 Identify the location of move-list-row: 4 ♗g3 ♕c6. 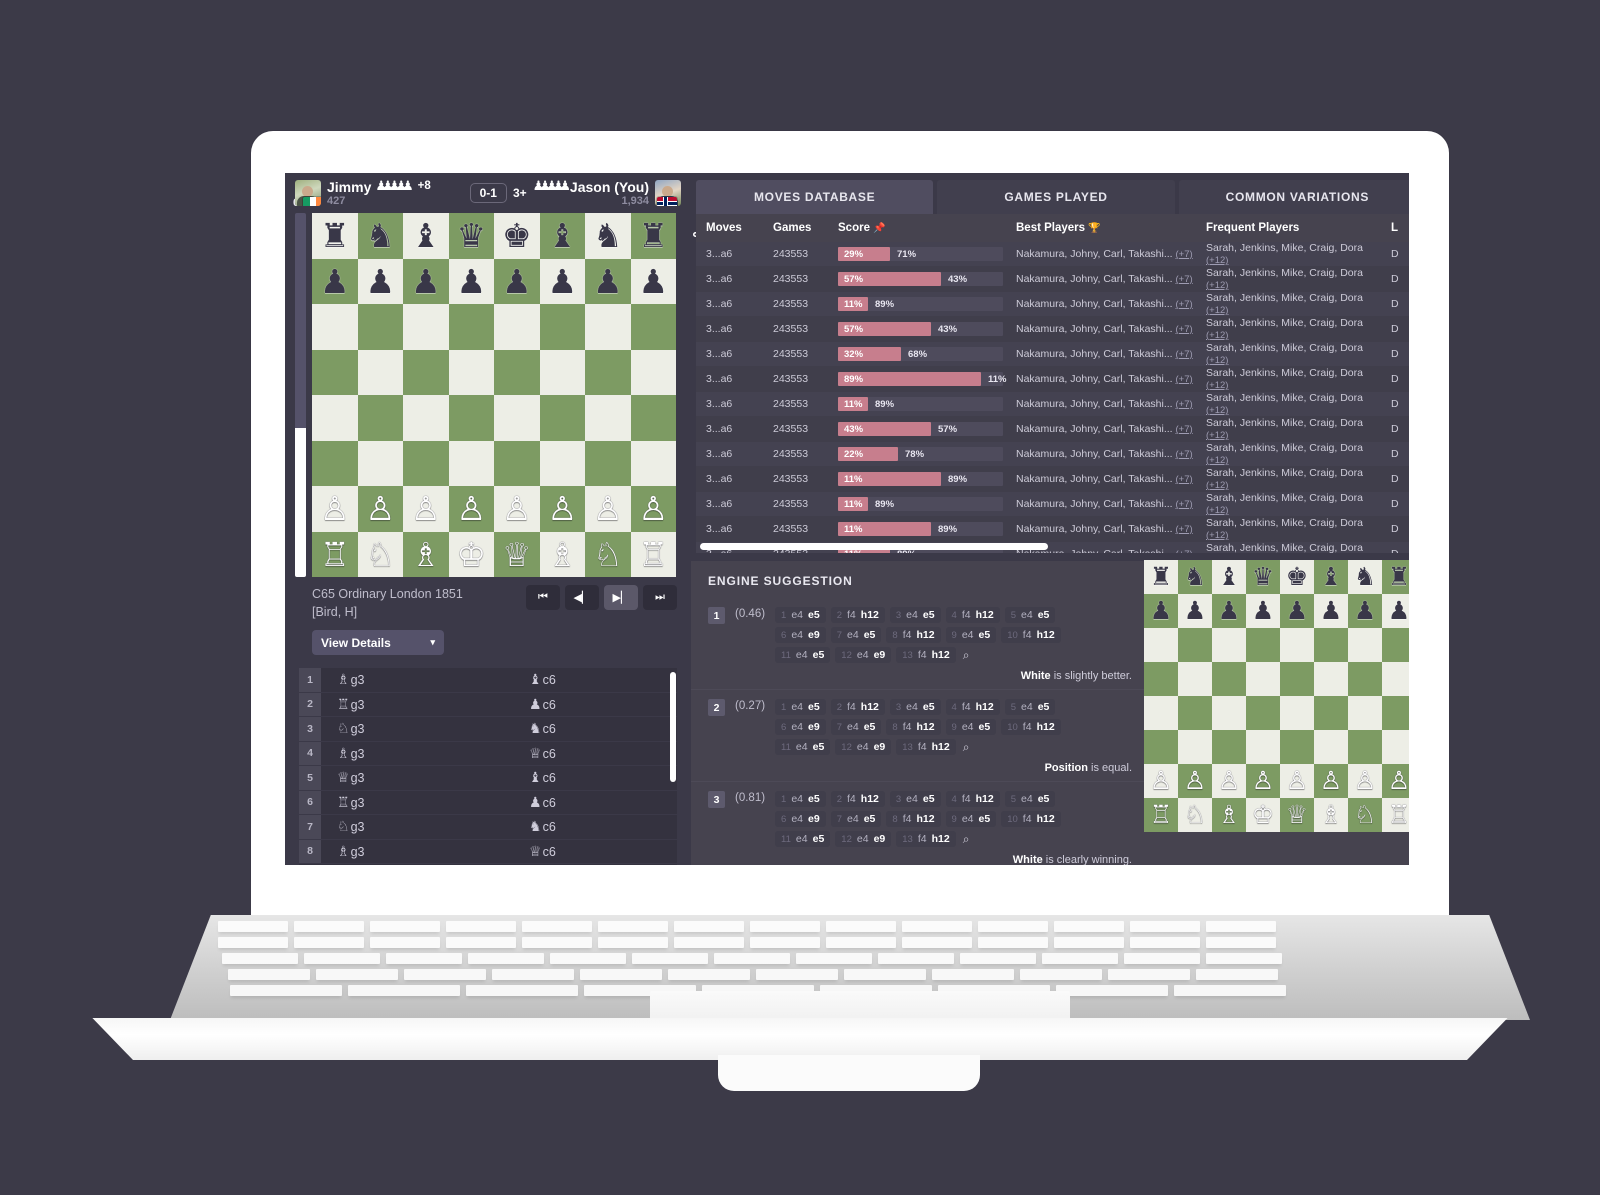
(488, 753).